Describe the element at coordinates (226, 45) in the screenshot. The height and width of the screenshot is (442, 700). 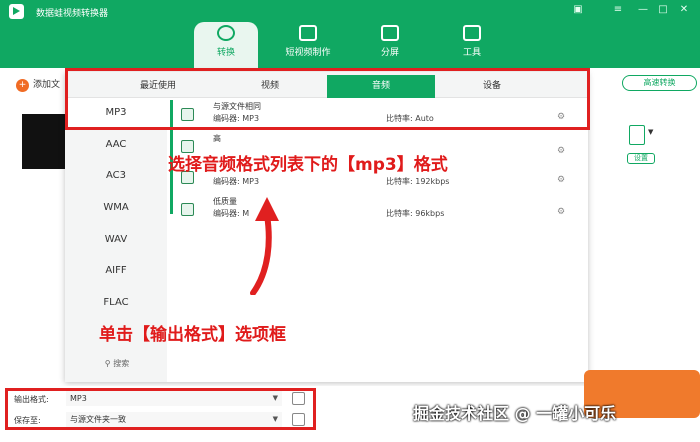
I see `tab-convert: 转换` at that location.